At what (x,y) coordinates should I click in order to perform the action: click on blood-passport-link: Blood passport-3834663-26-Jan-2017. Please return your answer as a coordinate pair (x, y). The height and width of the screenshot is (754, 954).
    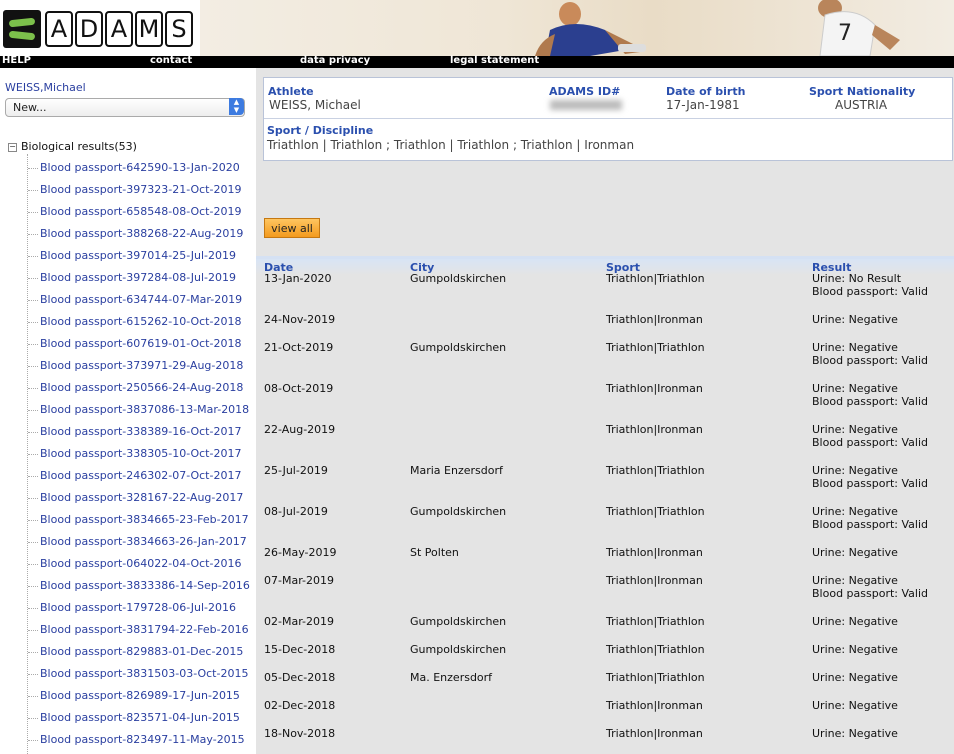
    Looking at the image, I should click on (143, 542).